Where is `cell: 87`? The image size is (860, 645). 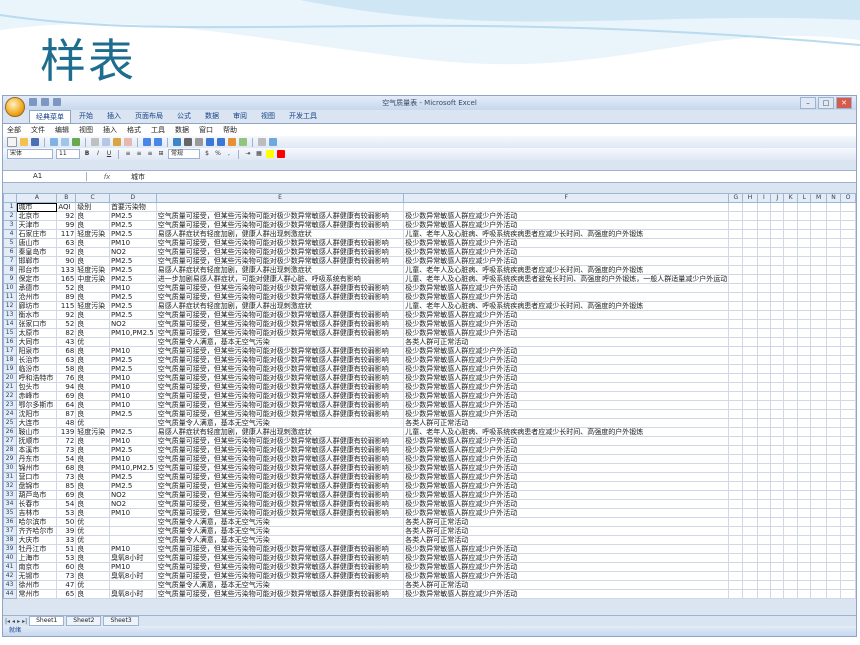 cell: 87 is located at coordinates (66, 414).